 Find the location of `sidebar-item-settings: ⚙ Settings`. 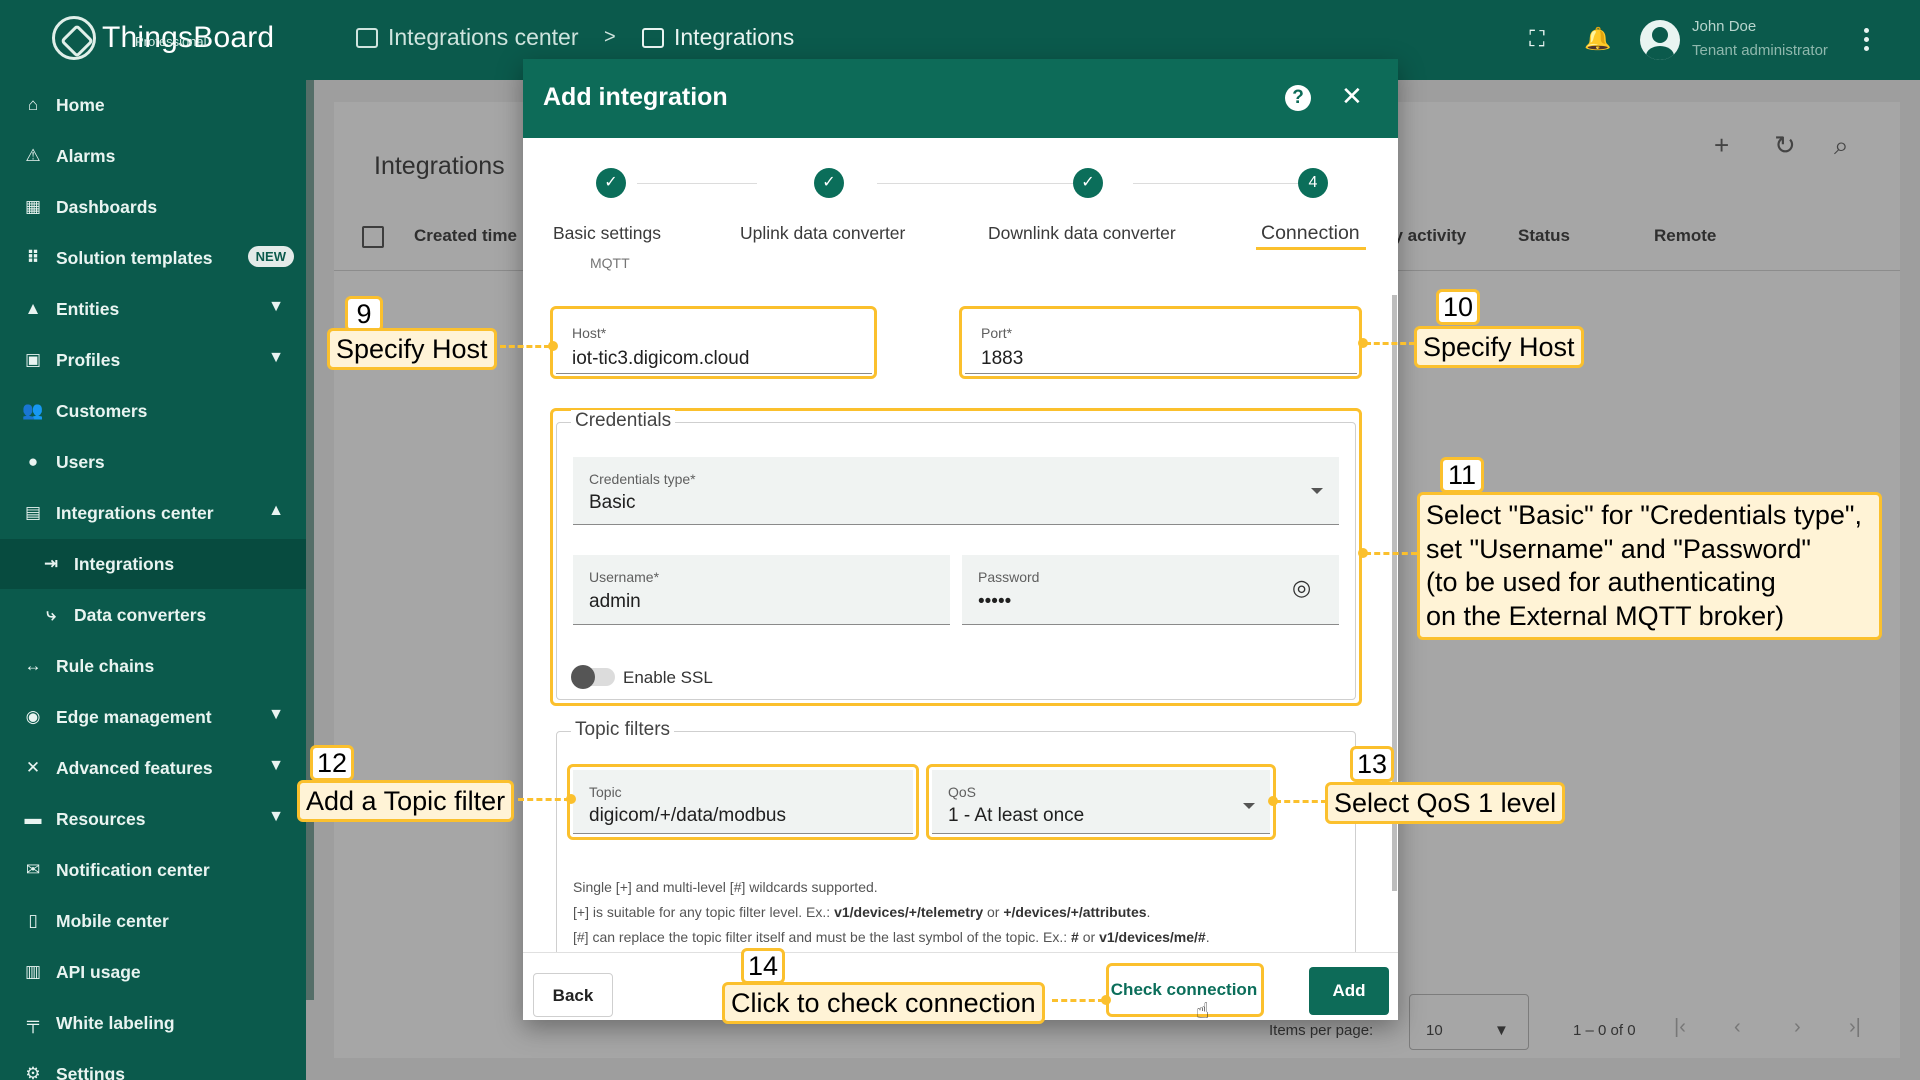

sidebar-item-settings: ⚙ Settings is located at coordinates (153, 1064).